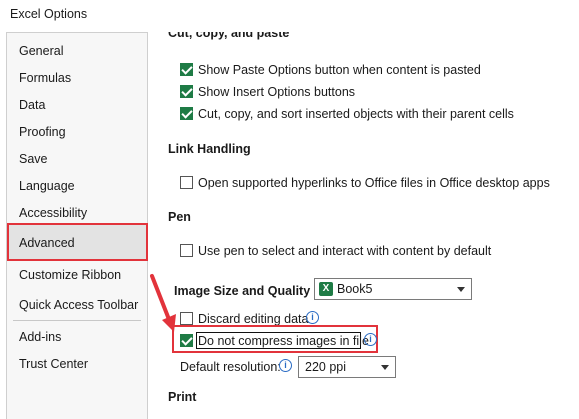  What do you see at coordinates (326, 367) in the screenshot?
I see `resolution-dropdown-value: 220 ppi` at bounding box center [326, 367].